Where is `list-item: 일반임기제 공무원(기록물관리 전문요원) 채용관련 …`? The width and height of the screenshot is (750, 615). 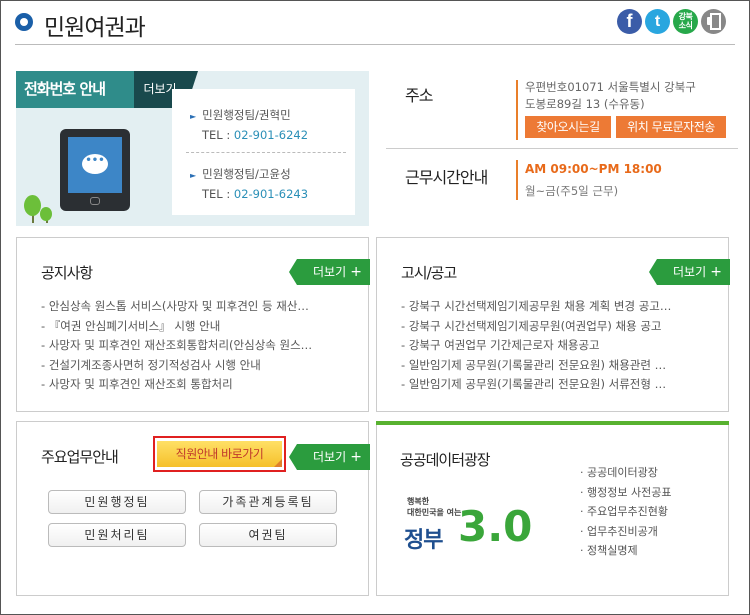 list-item: 일반임기제 공무원(기록물관리 전문요원) 채용관련 … is located at coordinates (560, 366).